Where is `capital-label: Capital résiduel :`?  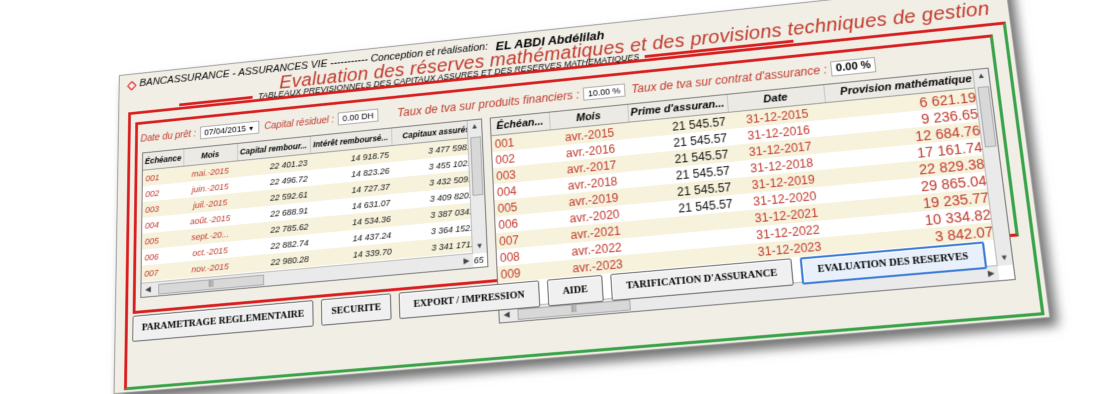
capital-label: Capital résiduel : is located at coordinates (299, 123).